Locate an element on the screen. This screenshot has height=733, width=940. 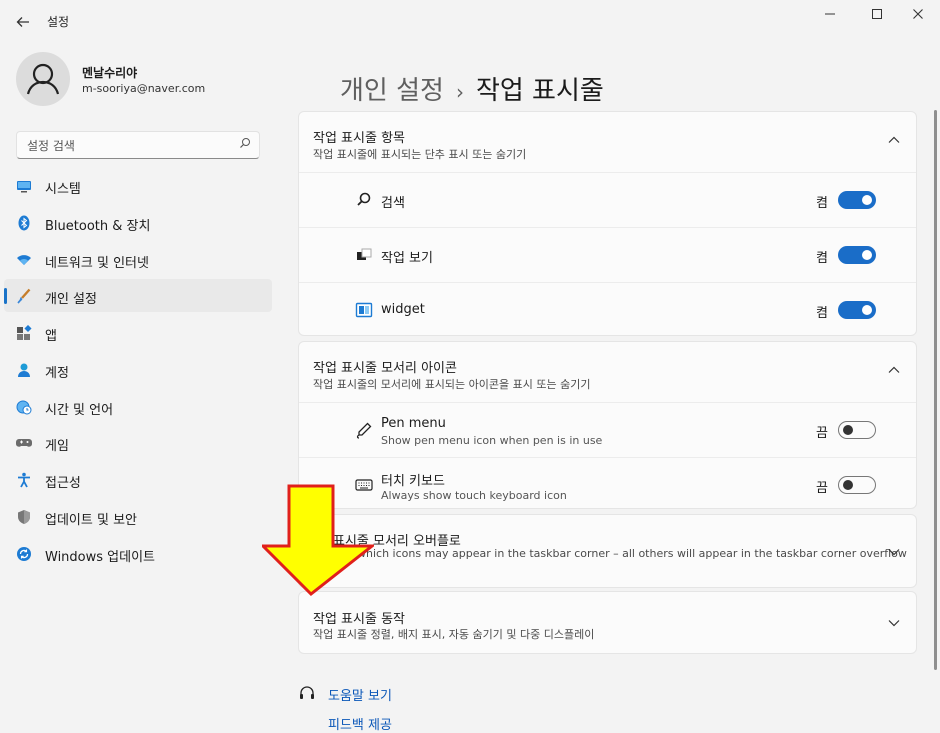
accessibility-icon is located at coordinates (24, 480).